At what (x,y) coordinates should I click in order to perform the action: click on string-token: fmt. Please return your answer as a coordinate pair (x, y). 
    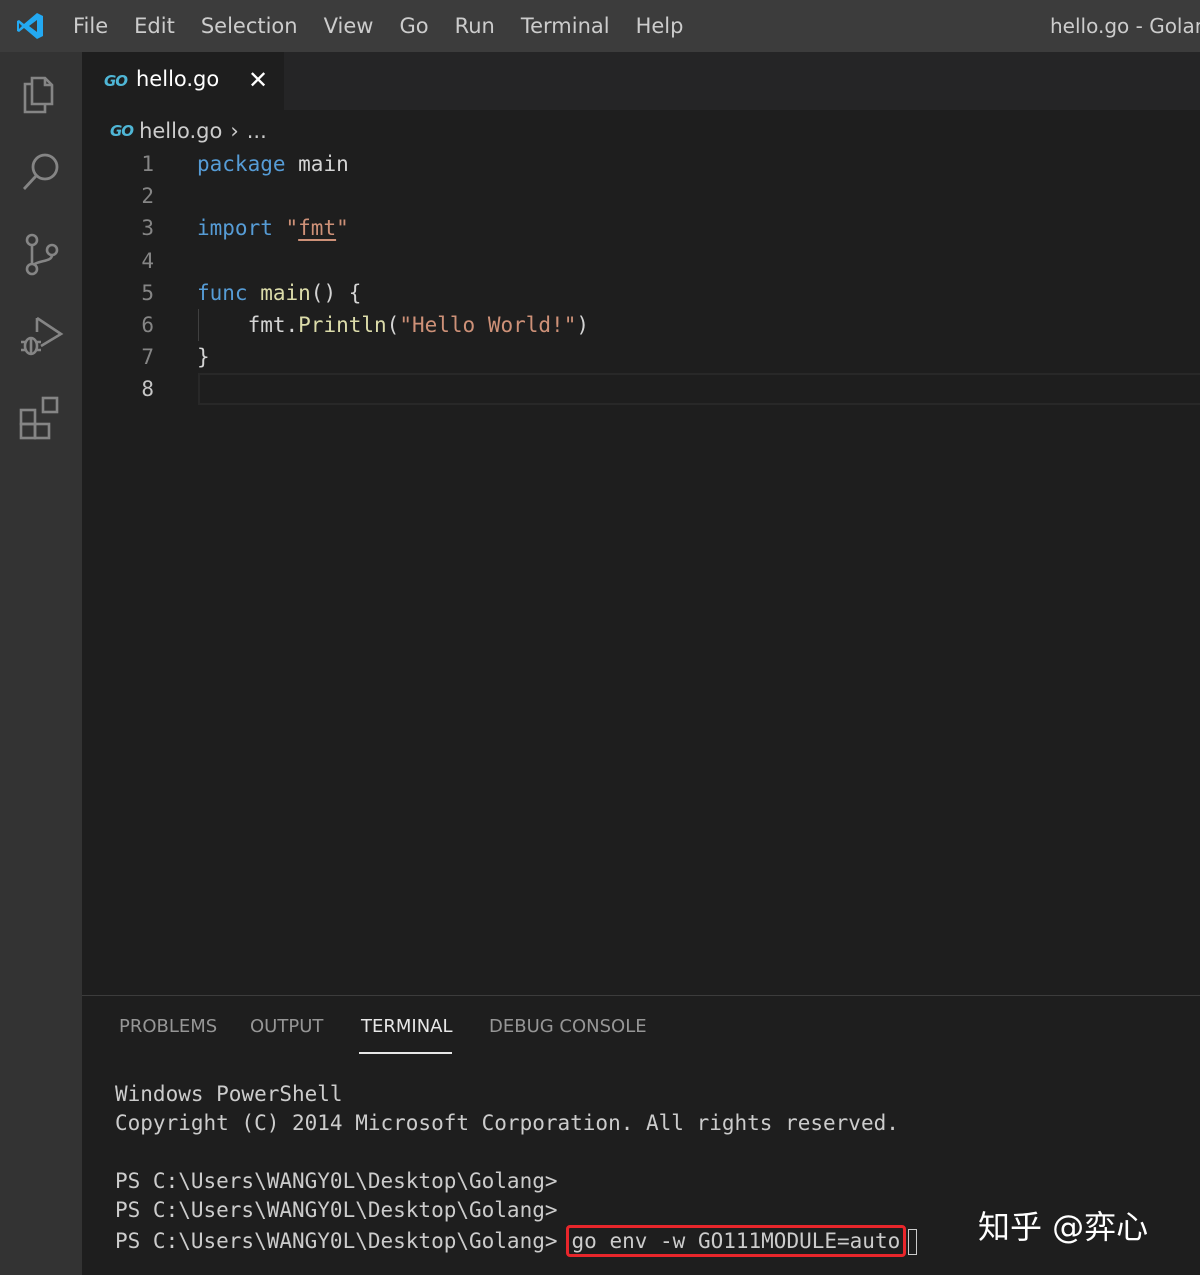
    Looking at the image, I should click on (317, 228).